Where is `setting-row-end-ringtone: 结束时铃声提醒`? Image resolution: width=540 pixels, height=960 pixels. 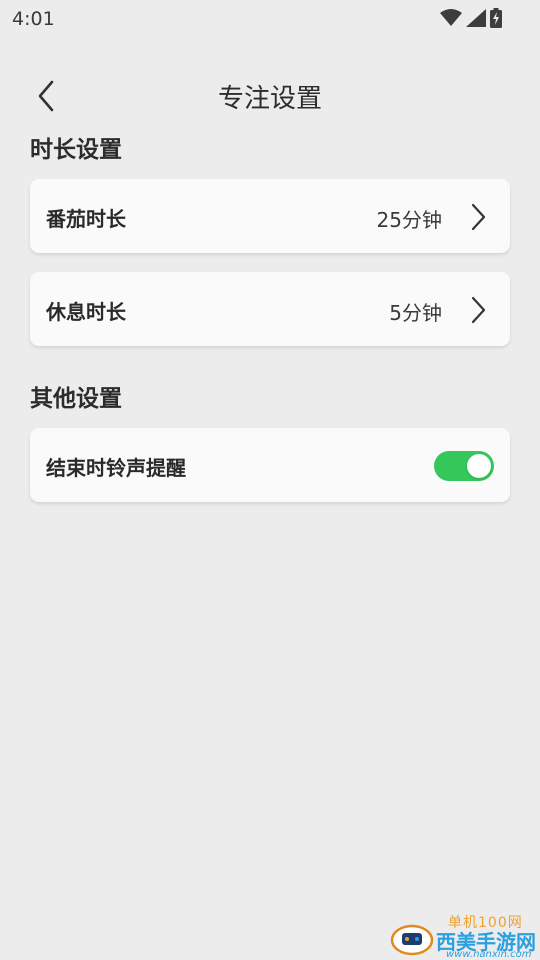
setting-row-end-ringtone: 结束时铃声提醒 is located at coordinates (270, 465).